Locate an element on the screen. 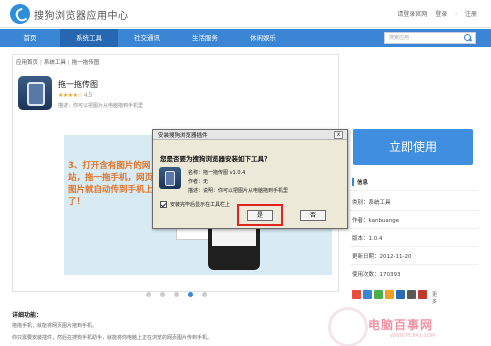 This screenshot has height=346, width=491. rating-value: 4.5 is located at coordinates (88, 95).